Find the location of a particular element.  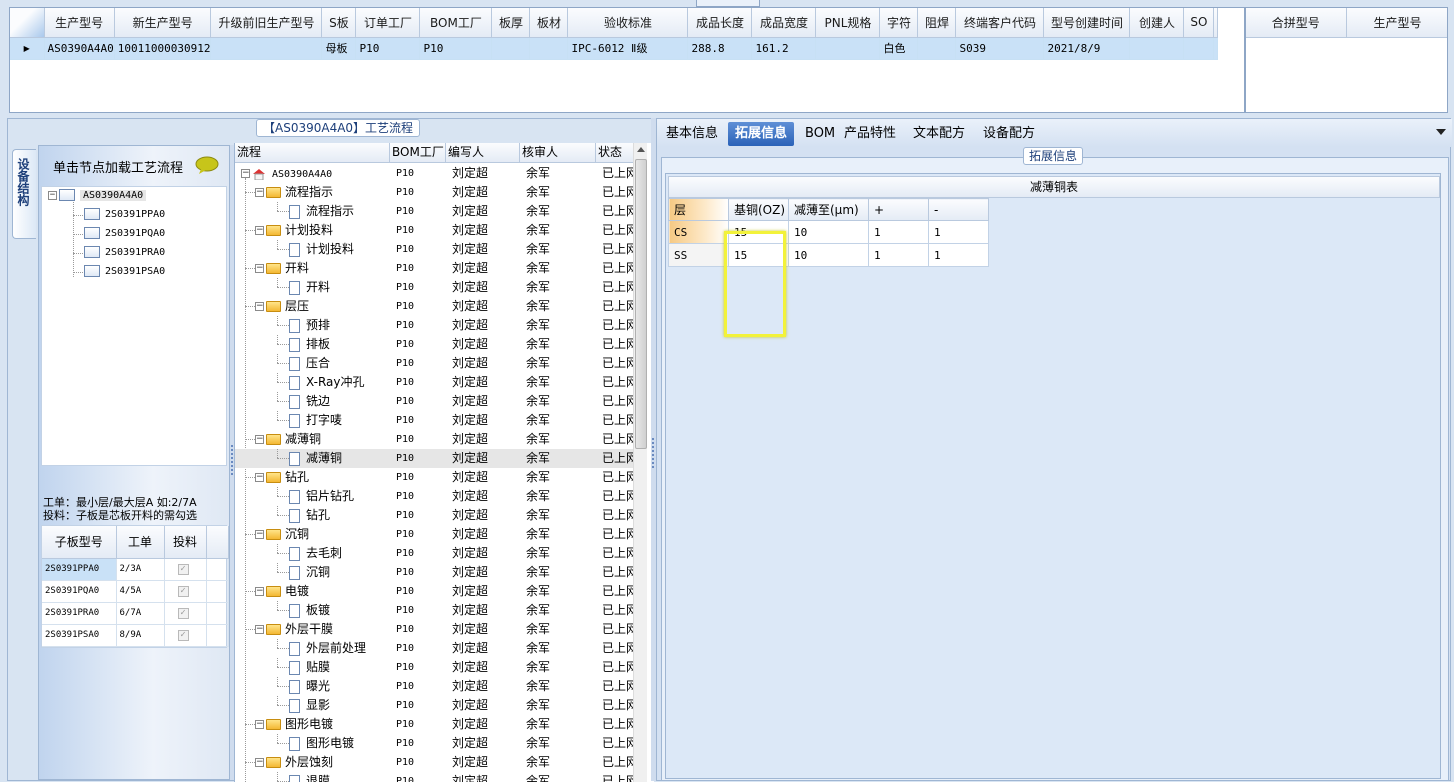

grid-col-header: 阻焊 is located at coordinates (937, 22).